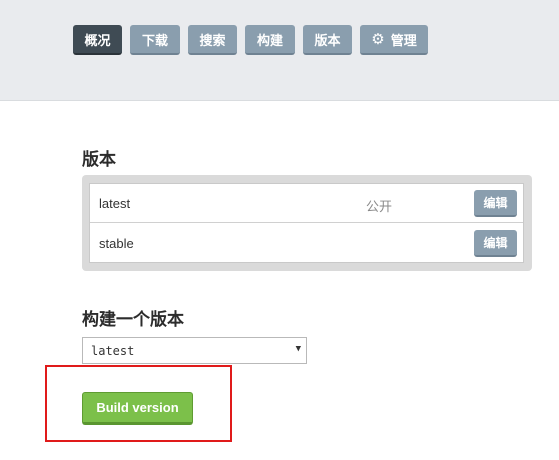 The height and width of the screenshot is (460, 559). What do you see at coordinates (113, 351) in the screenshot?
I see `version-select-value: latest` at bounding box center [113, 351].